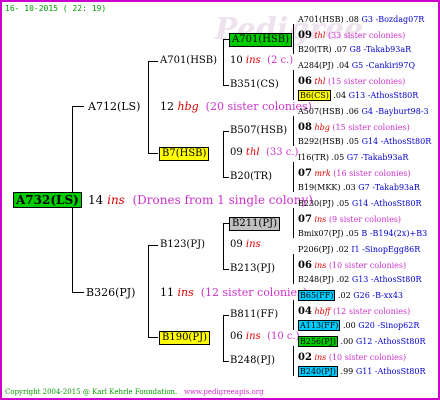 The height and width of the screenshot is (400, 440). I want to click on gen4-code: A701(HSB), so click(321, 19).